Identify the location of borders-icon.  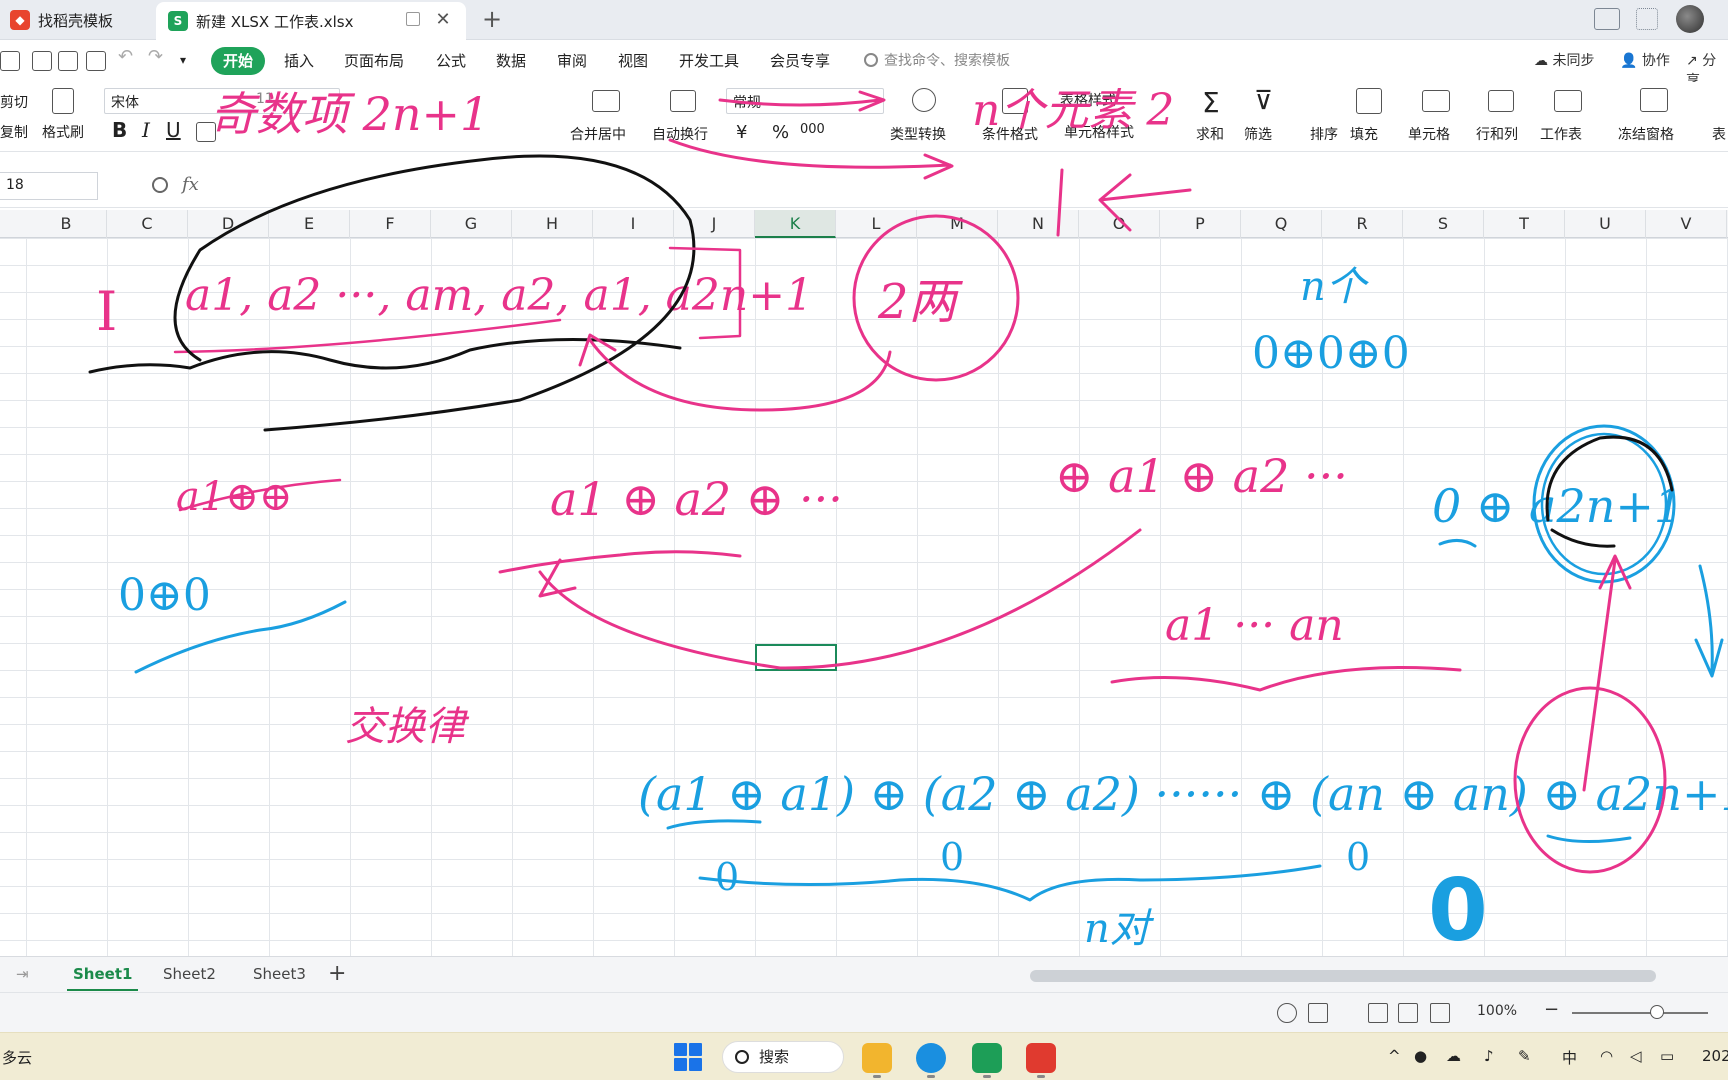
(206, 132).